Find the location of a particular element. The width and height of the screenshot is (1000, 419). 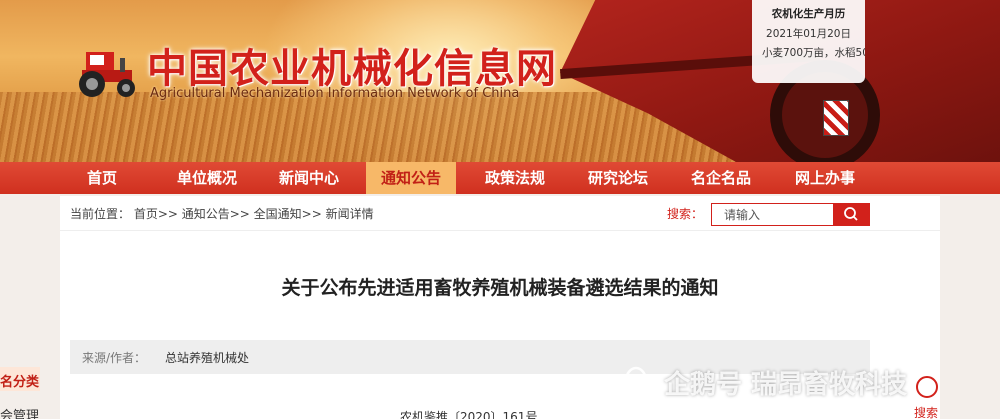

sidebar-item: 会管理 is located at coordinates (19, 412).